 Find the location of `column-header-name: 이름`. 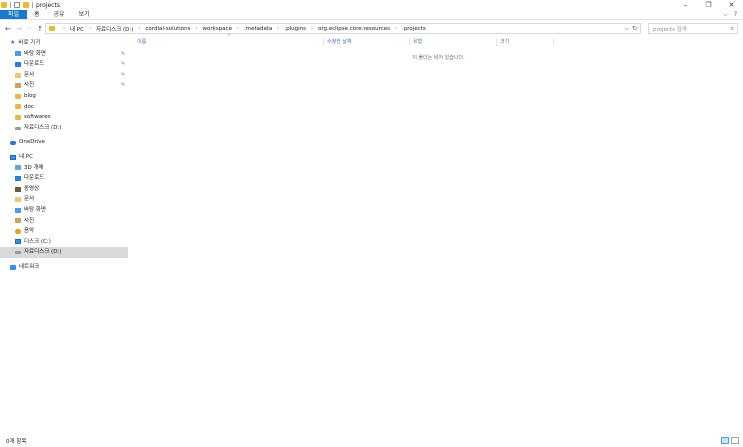

column-header-name: 이름 is located at coordinates (229, 42).